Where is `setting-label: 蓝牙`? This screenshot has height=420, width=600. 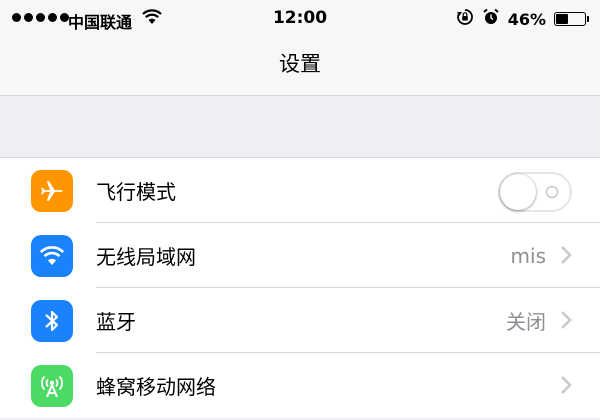
setting-label: 蓝牙 is located at coordinates (116, 322).